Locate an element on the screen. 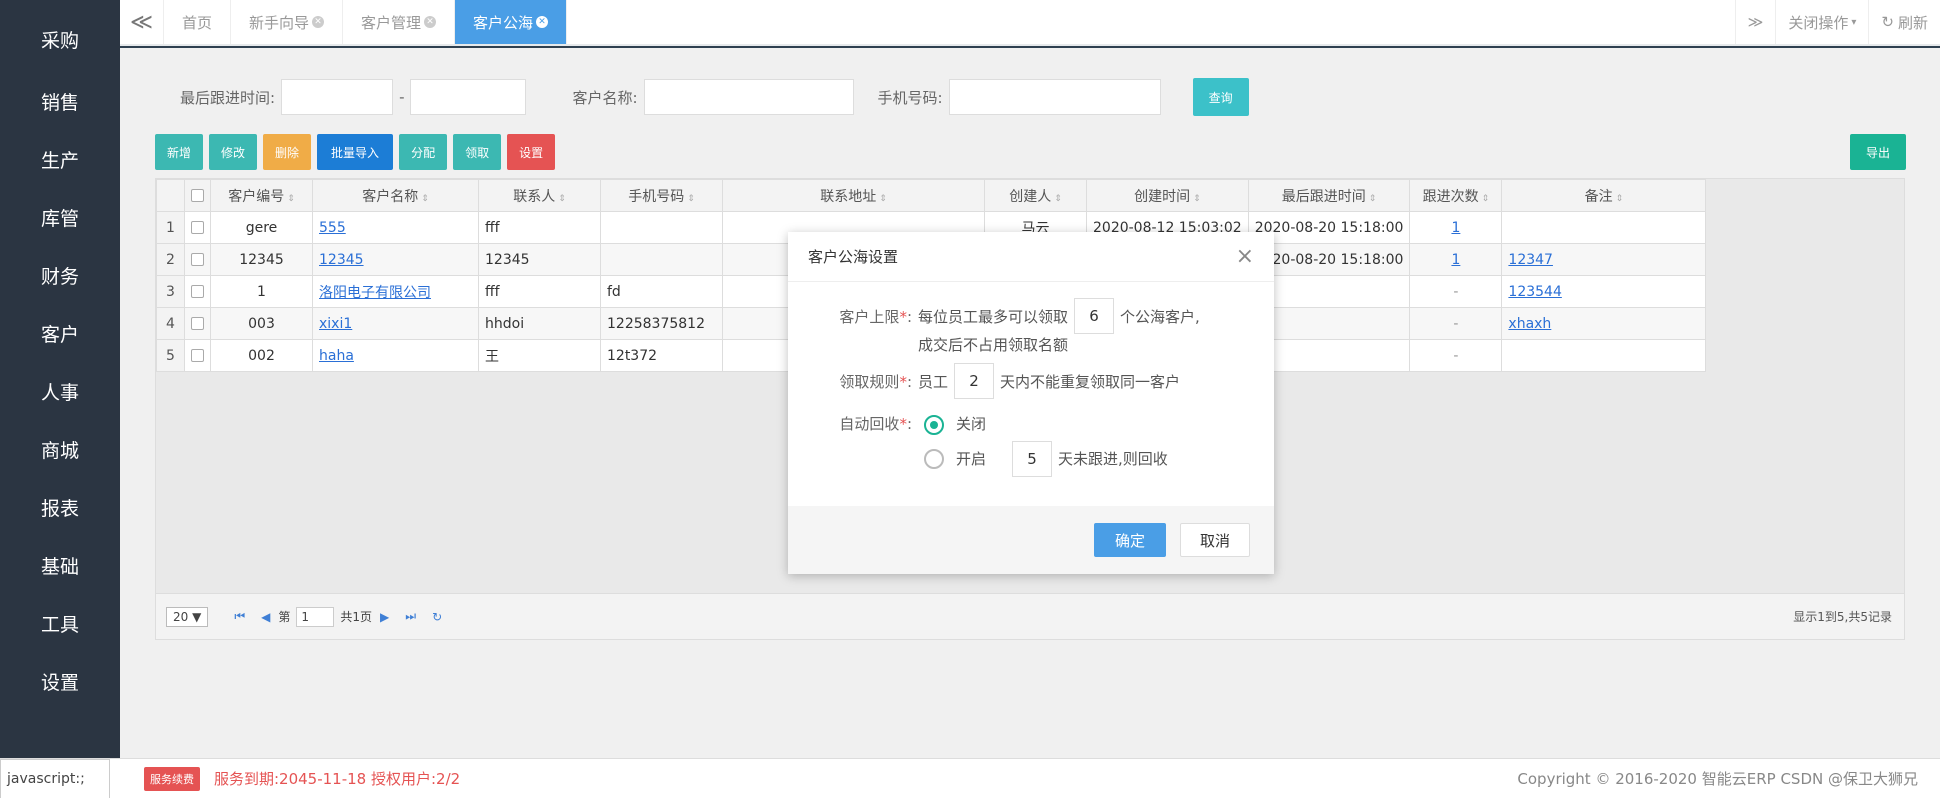  remark-link: xhaxh is located at coordinates (1529, 324).